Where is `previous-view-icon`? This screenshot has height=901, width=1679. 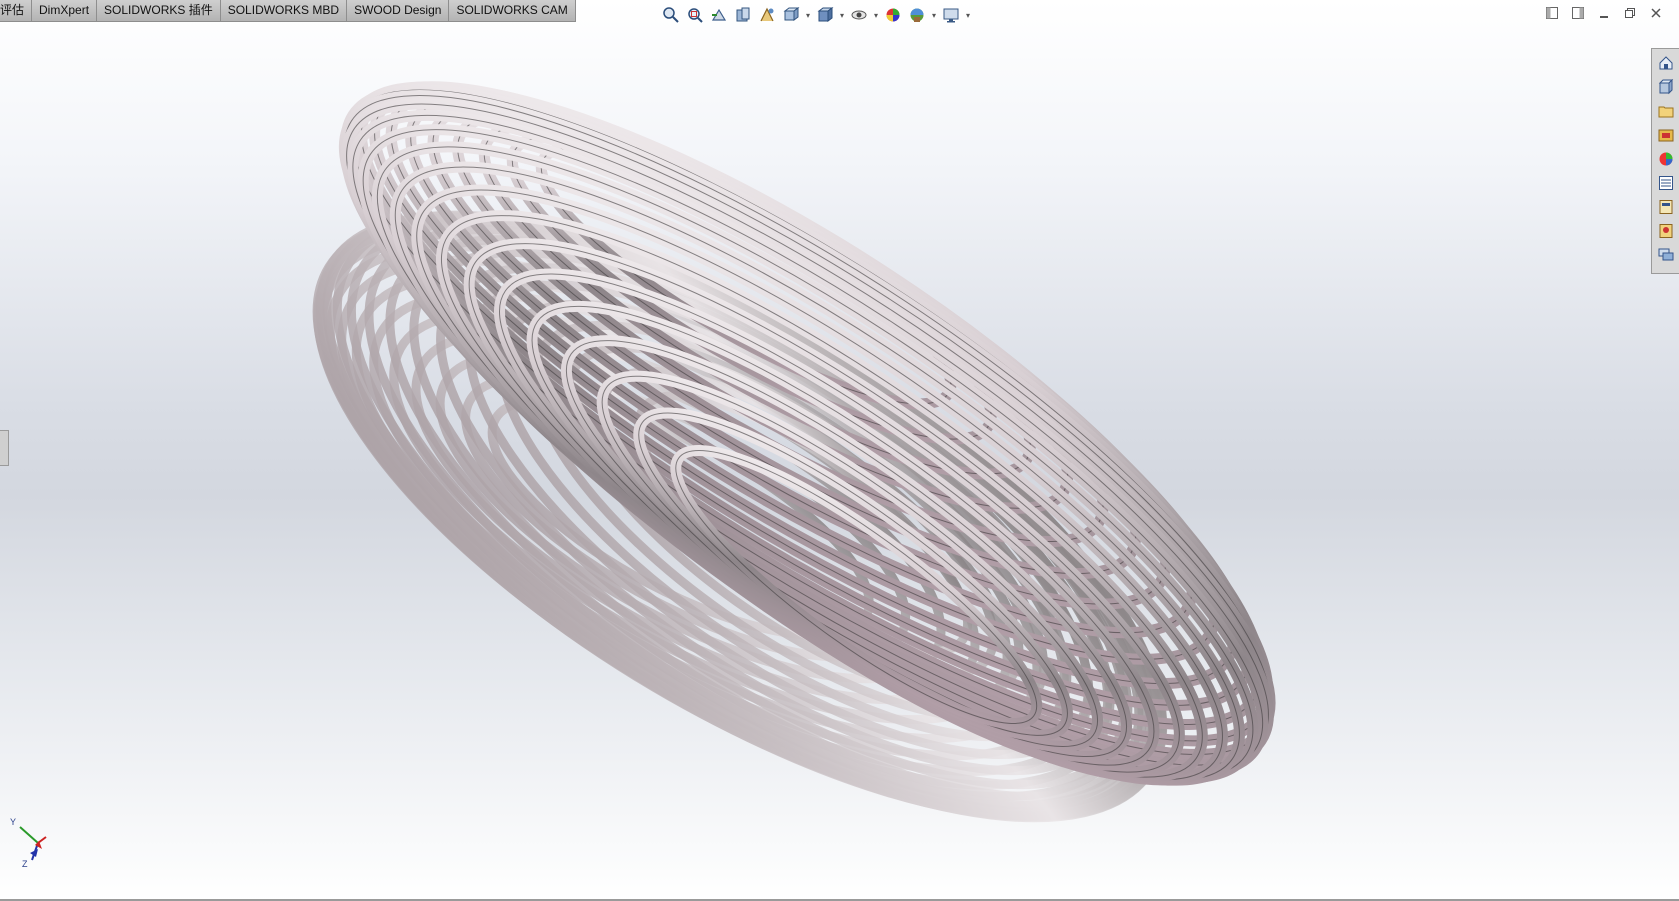 previous-view-icon is located at coordinates (719, 15).